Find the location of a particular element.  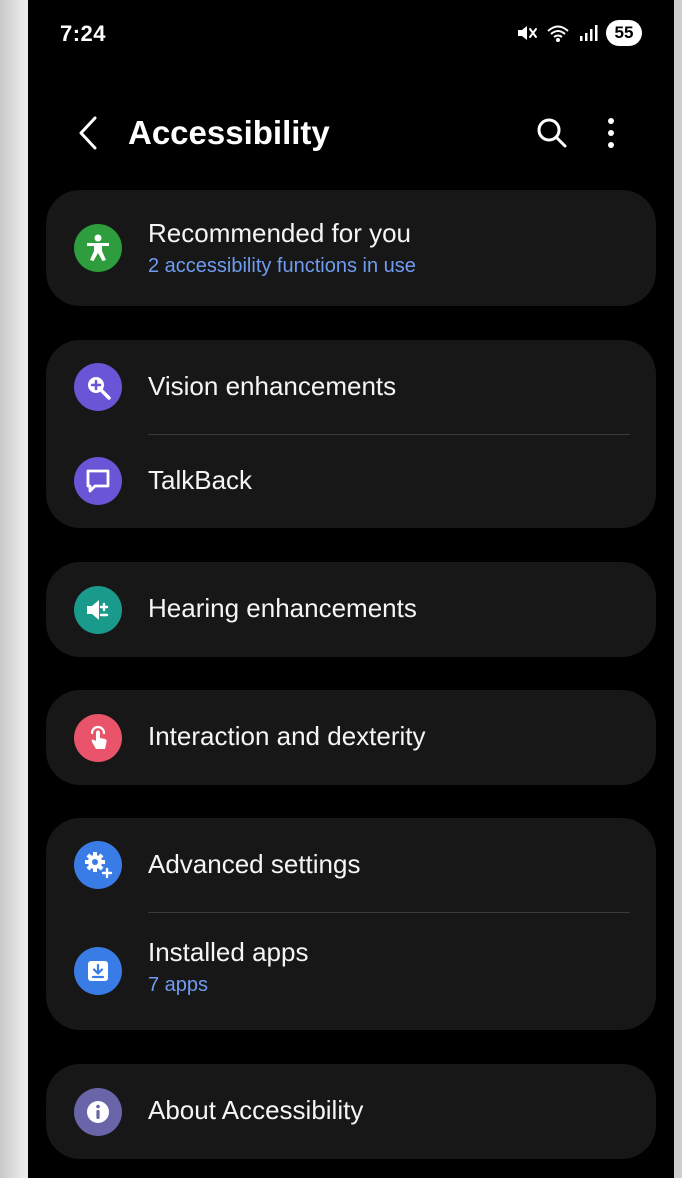

about-accessibility-item: About Accessibility is located at coordinates (351, 1111).